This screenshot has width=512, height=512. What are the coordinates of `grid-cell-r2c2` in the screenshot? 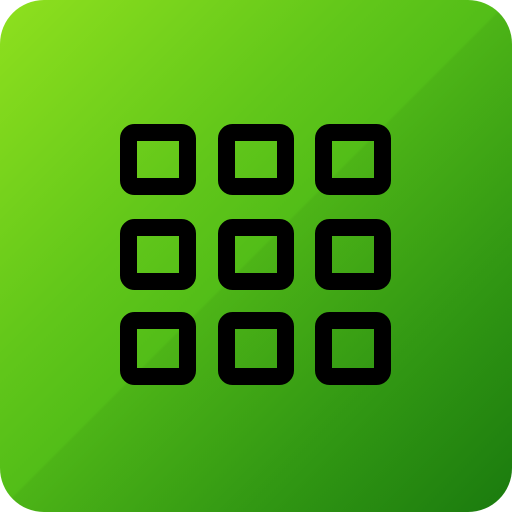 It's located at (256, 254).